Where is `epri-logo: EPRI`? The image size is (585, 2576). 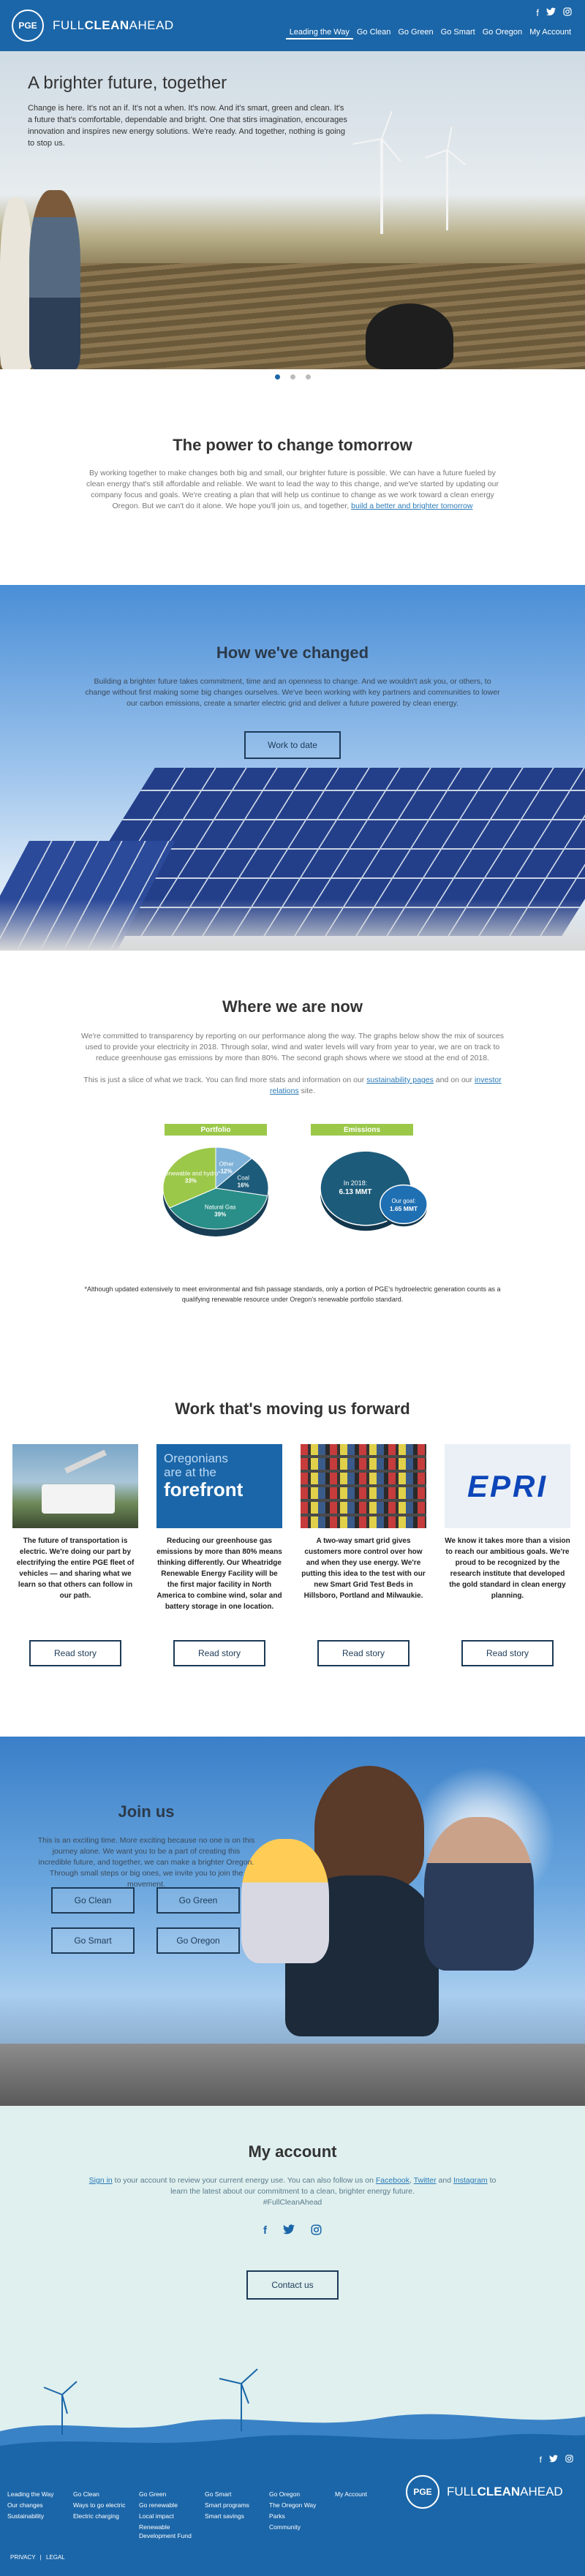
epri-logo: EPRI is located at coordinates (507, 1485).